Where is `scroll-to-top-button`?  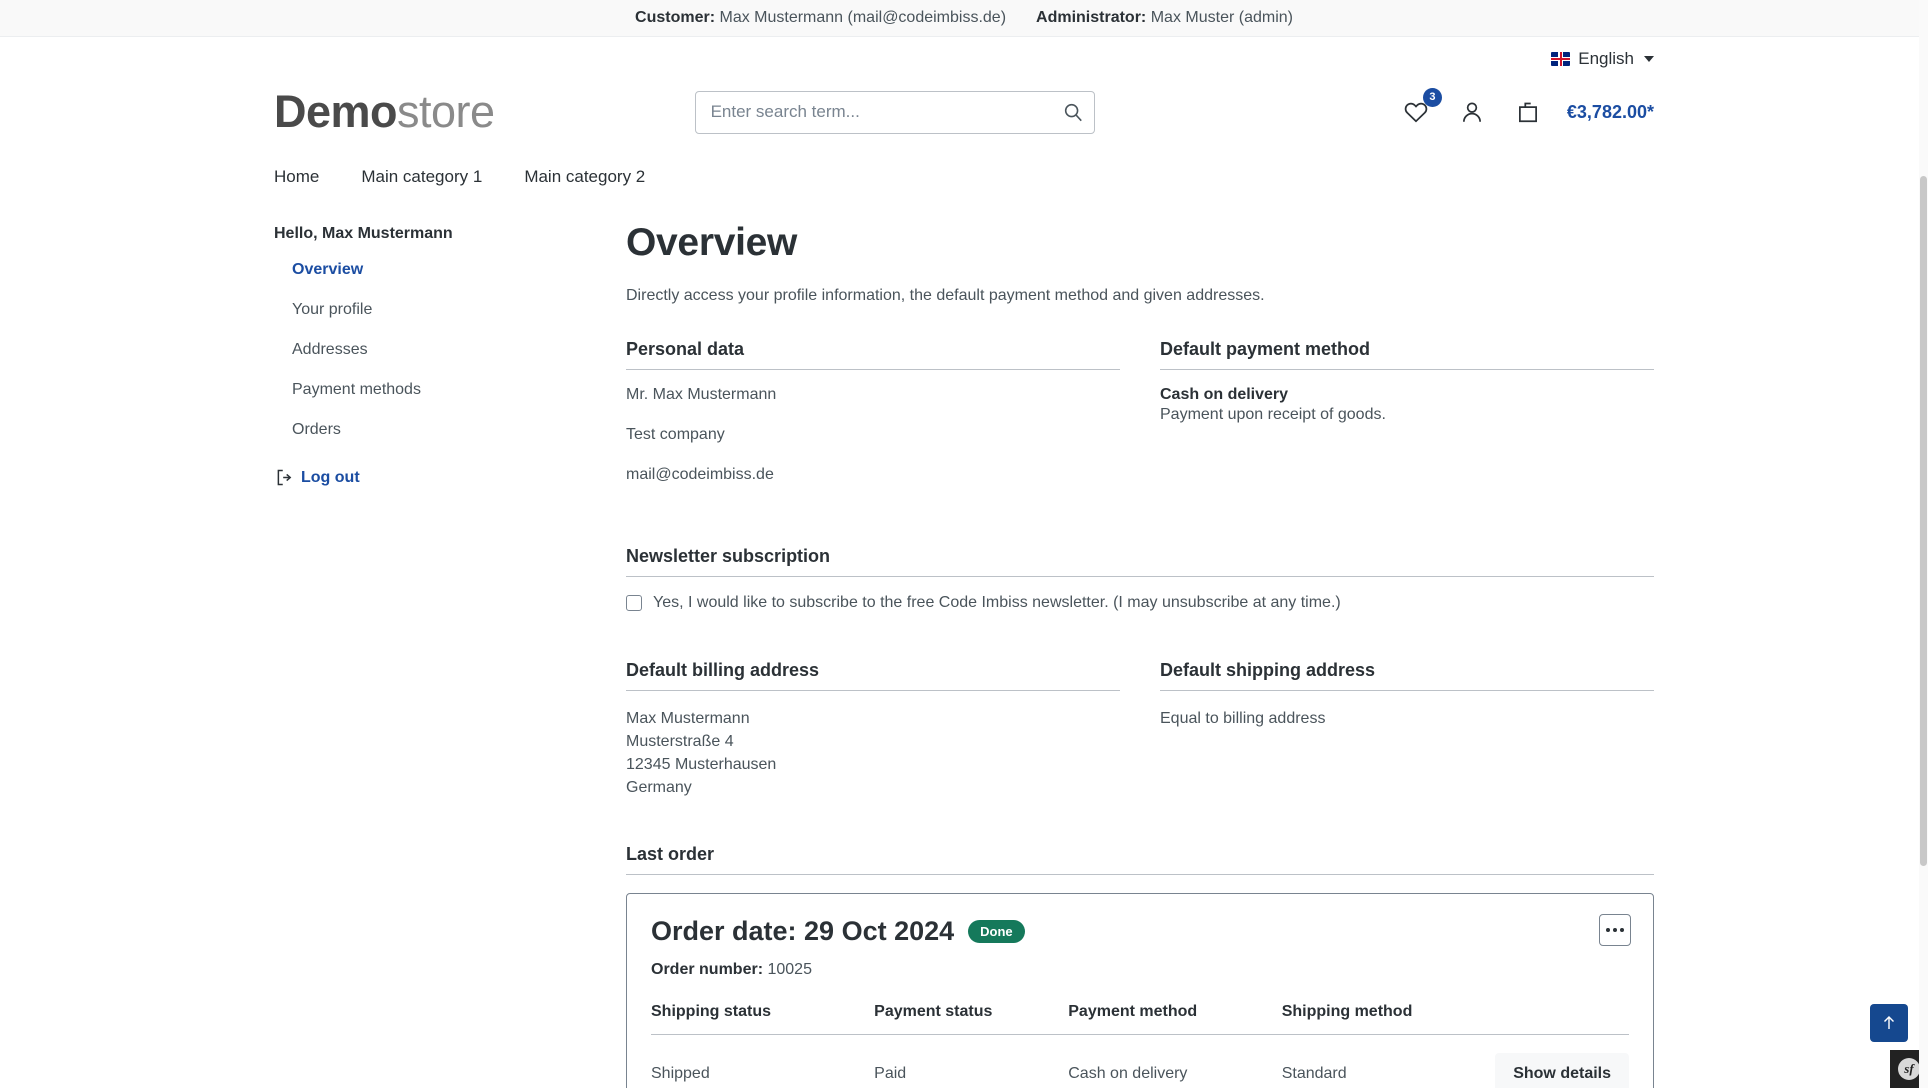
scroll-to-top-button is located at coordinates (1889, 1023).